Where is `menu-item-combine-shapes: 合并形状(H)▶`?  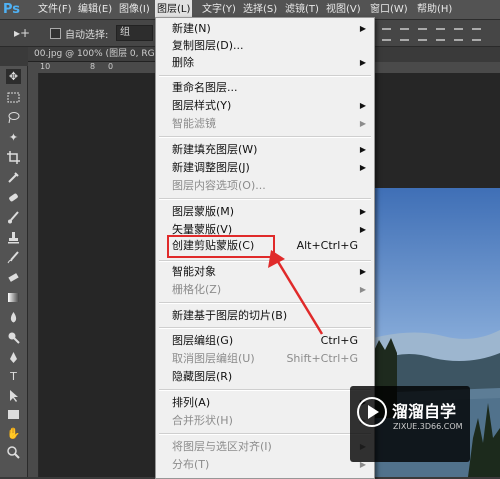 menu-item-combine-shapes: 合并形状(H)▶ is located at coordinates (270, 421).